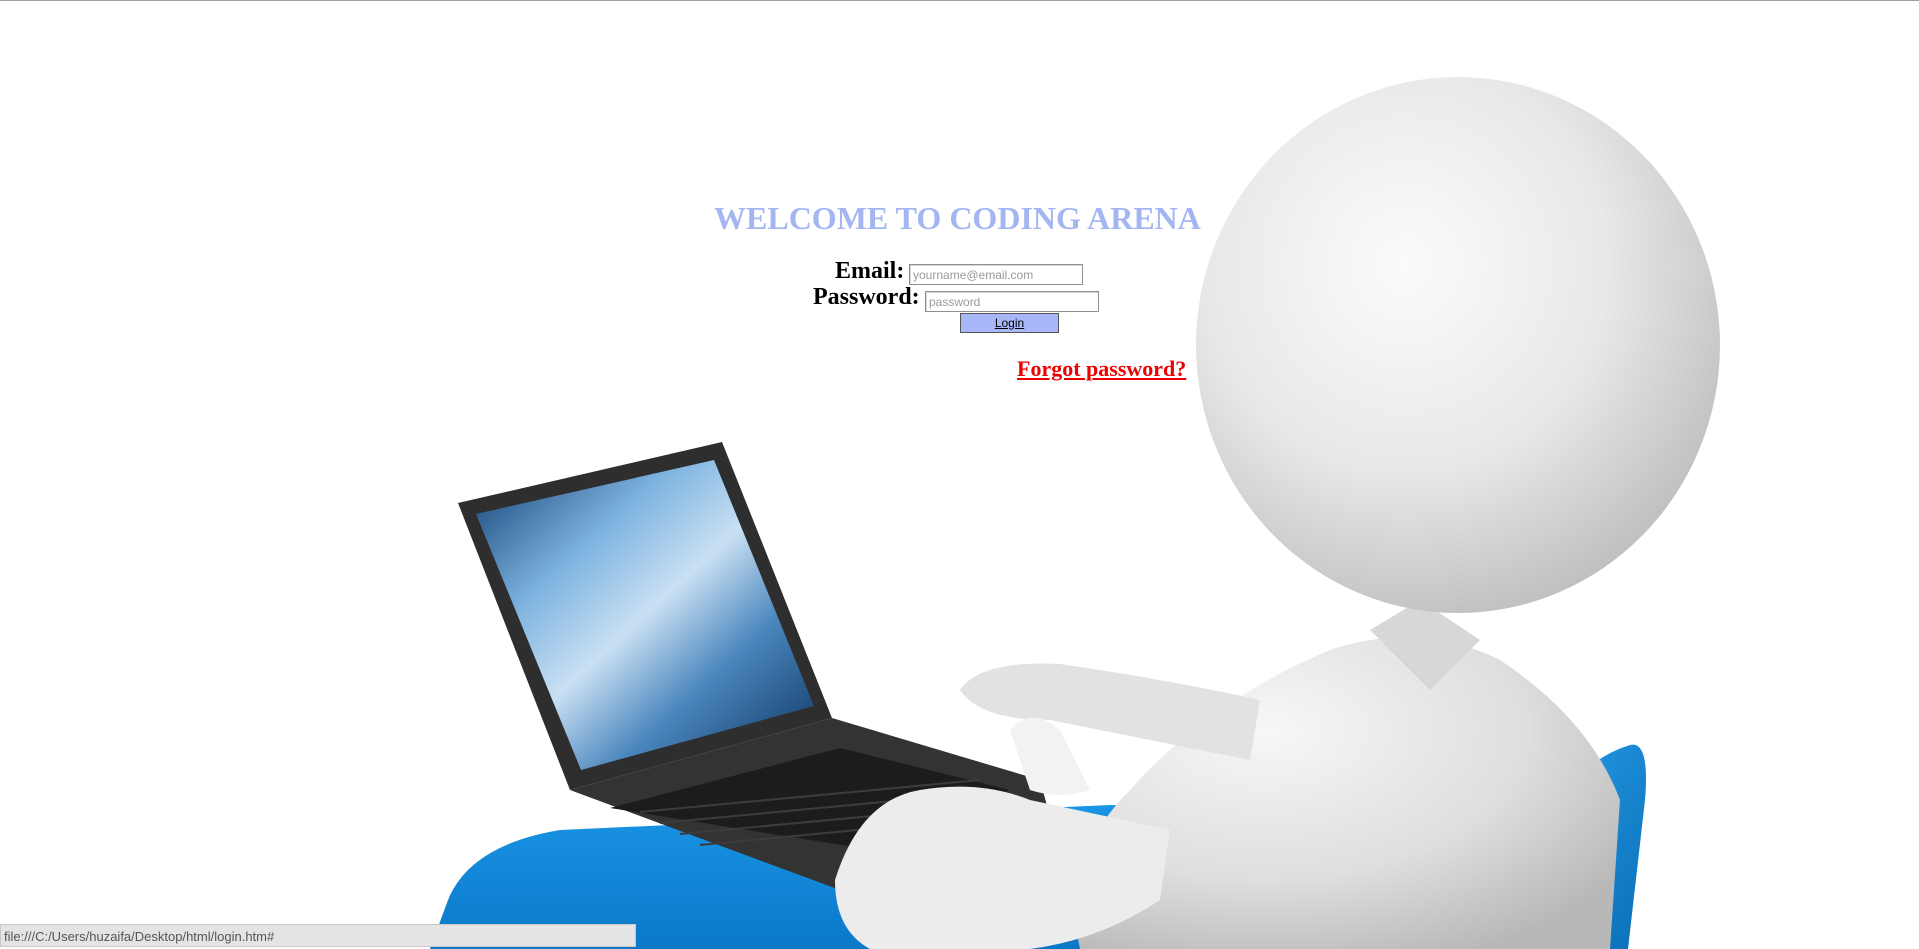  Describe the element at coordinates (1012, 301) in the screenshot. I see `password-field` at that location.